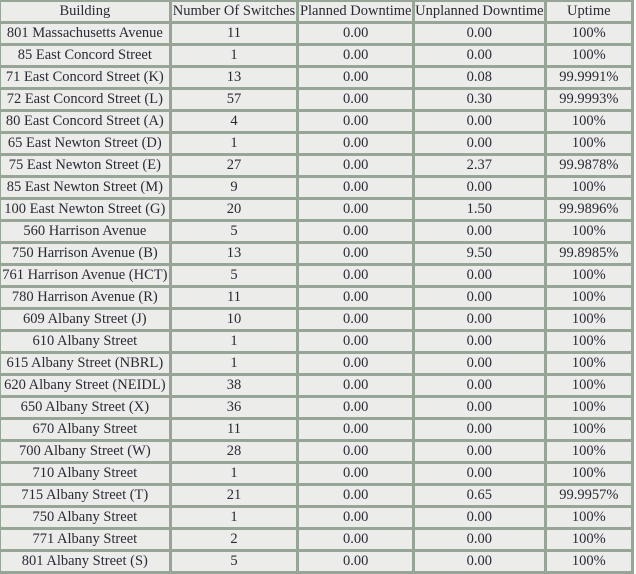  Describe the element at coordinates (316, 121) in the screenshot. I see `table-row: 80 East Concord Street (A) 4 0.00 0.00 100%` at that location.